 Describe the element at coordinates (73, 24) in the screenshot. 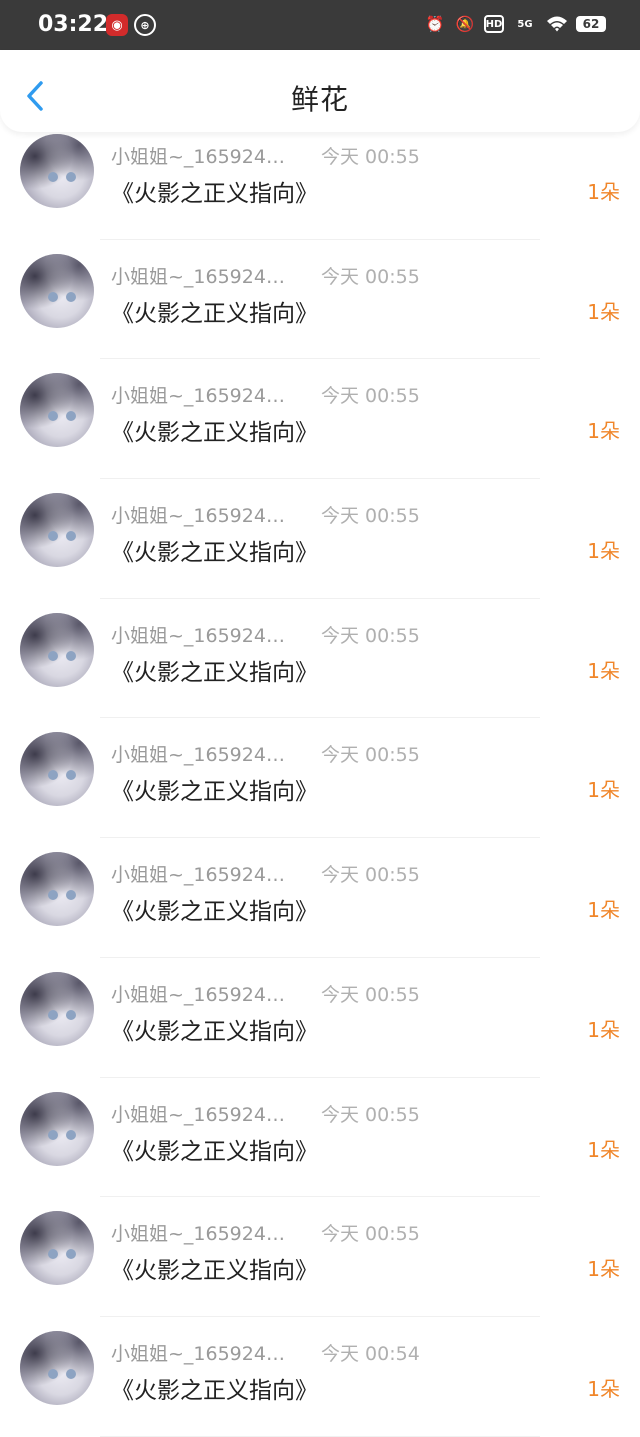

I see `status-time: 03:22` at that location.